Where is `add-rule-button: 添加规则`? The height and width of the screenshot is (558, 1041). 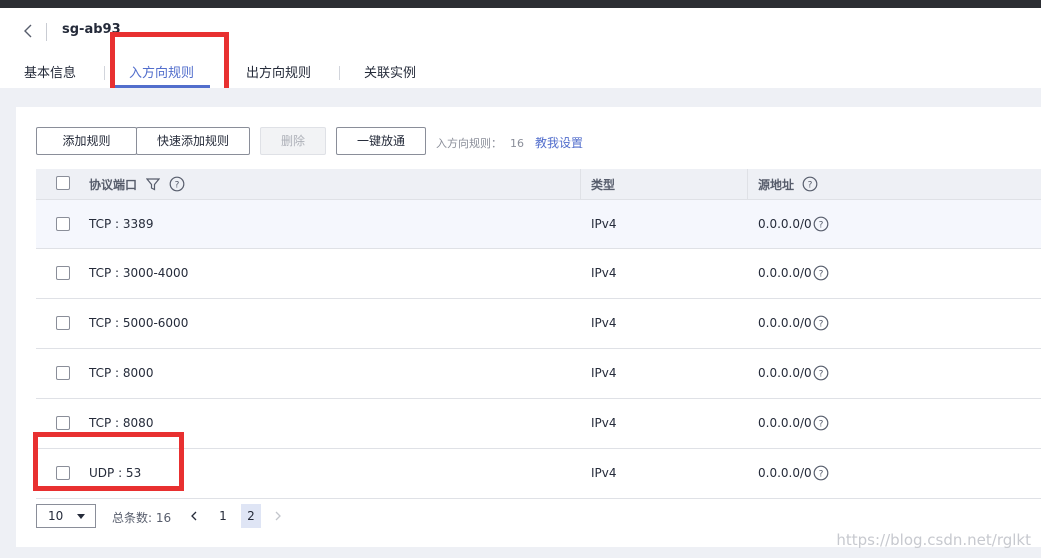
add-rule-button: 添加规则 is located at coordinates (86, 141).